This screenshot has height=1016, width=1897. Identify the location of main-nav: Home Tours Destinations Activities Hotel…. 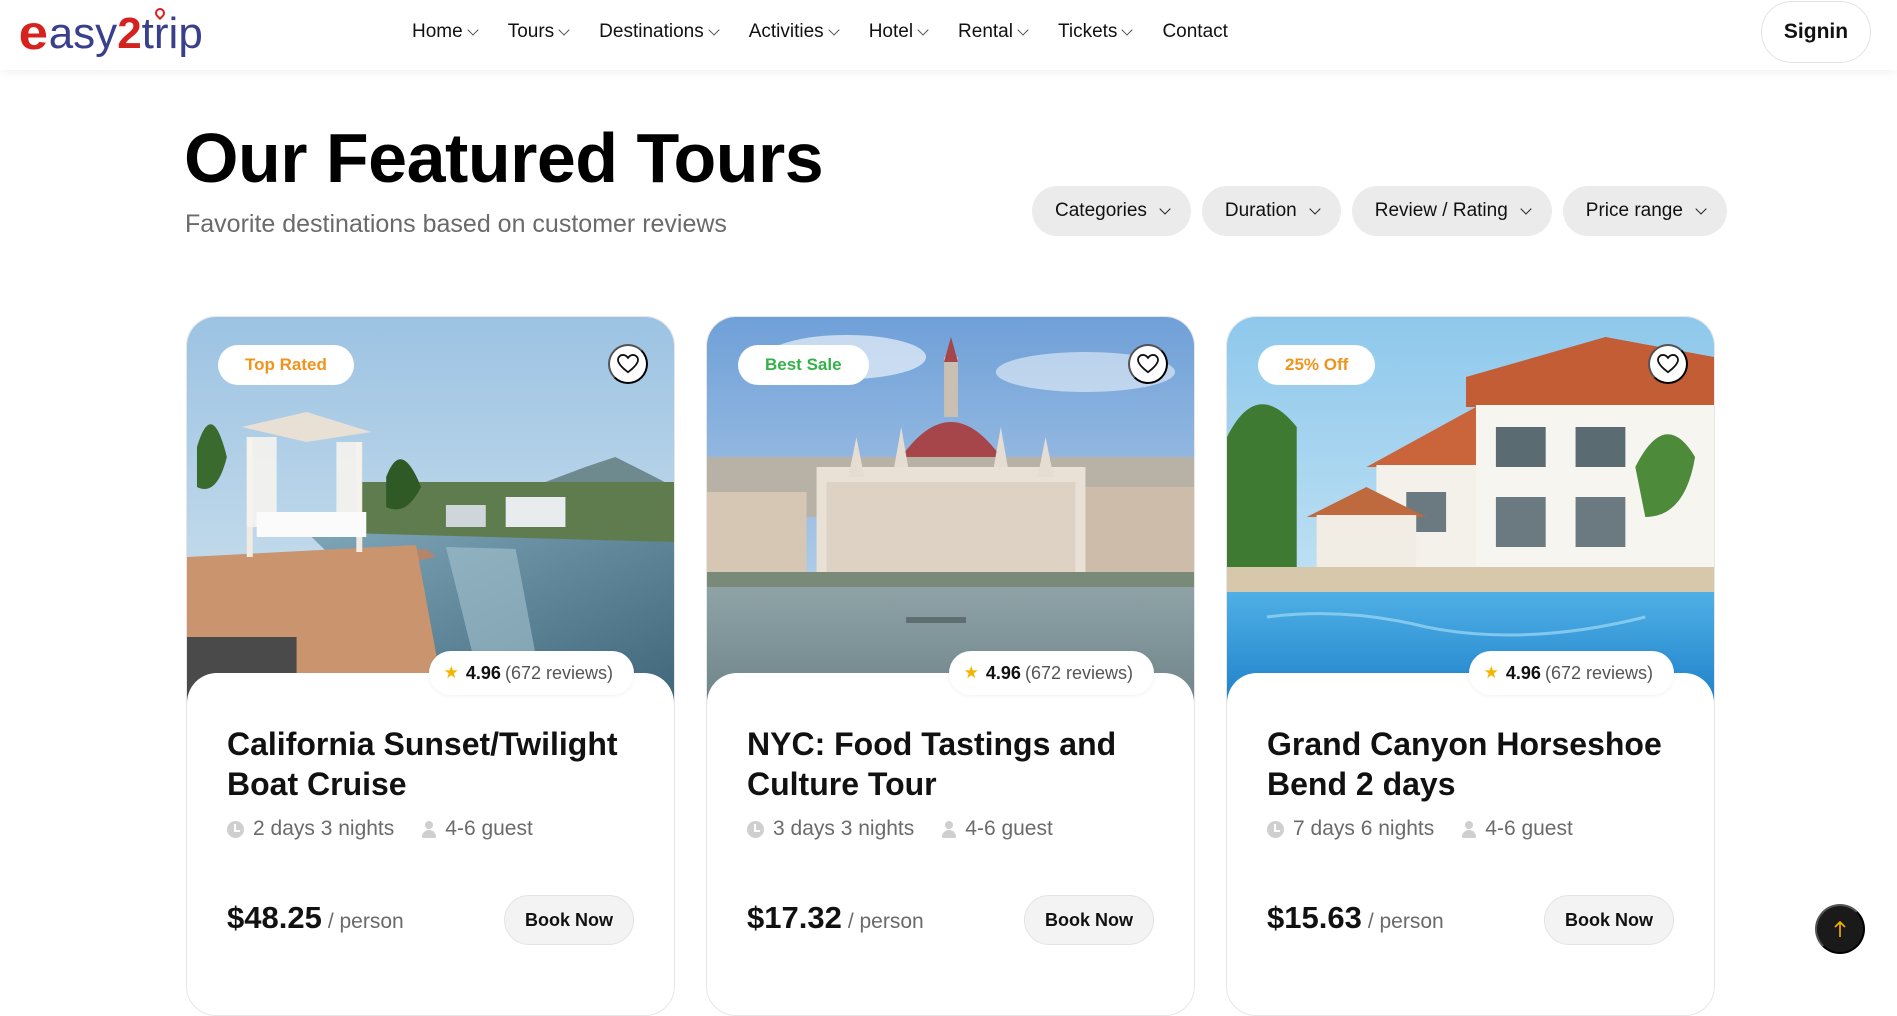
(835, 32).